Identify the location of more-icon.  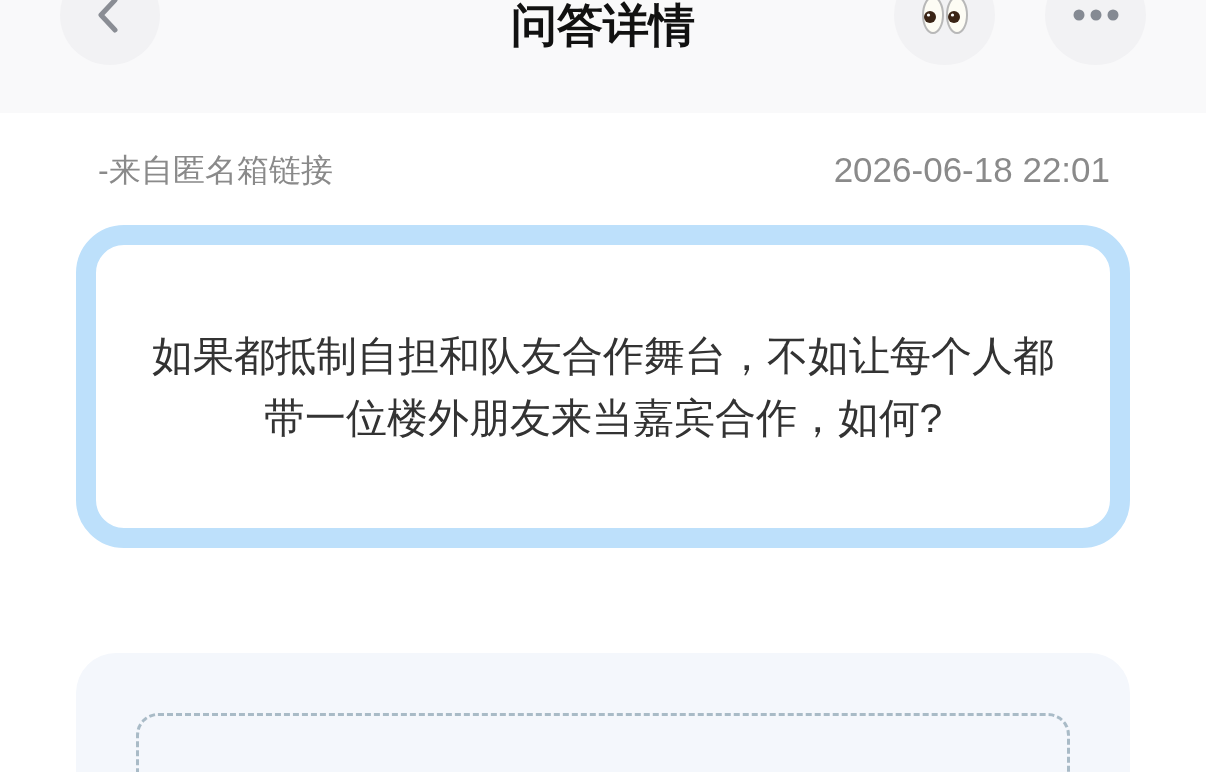
(1095, 15).